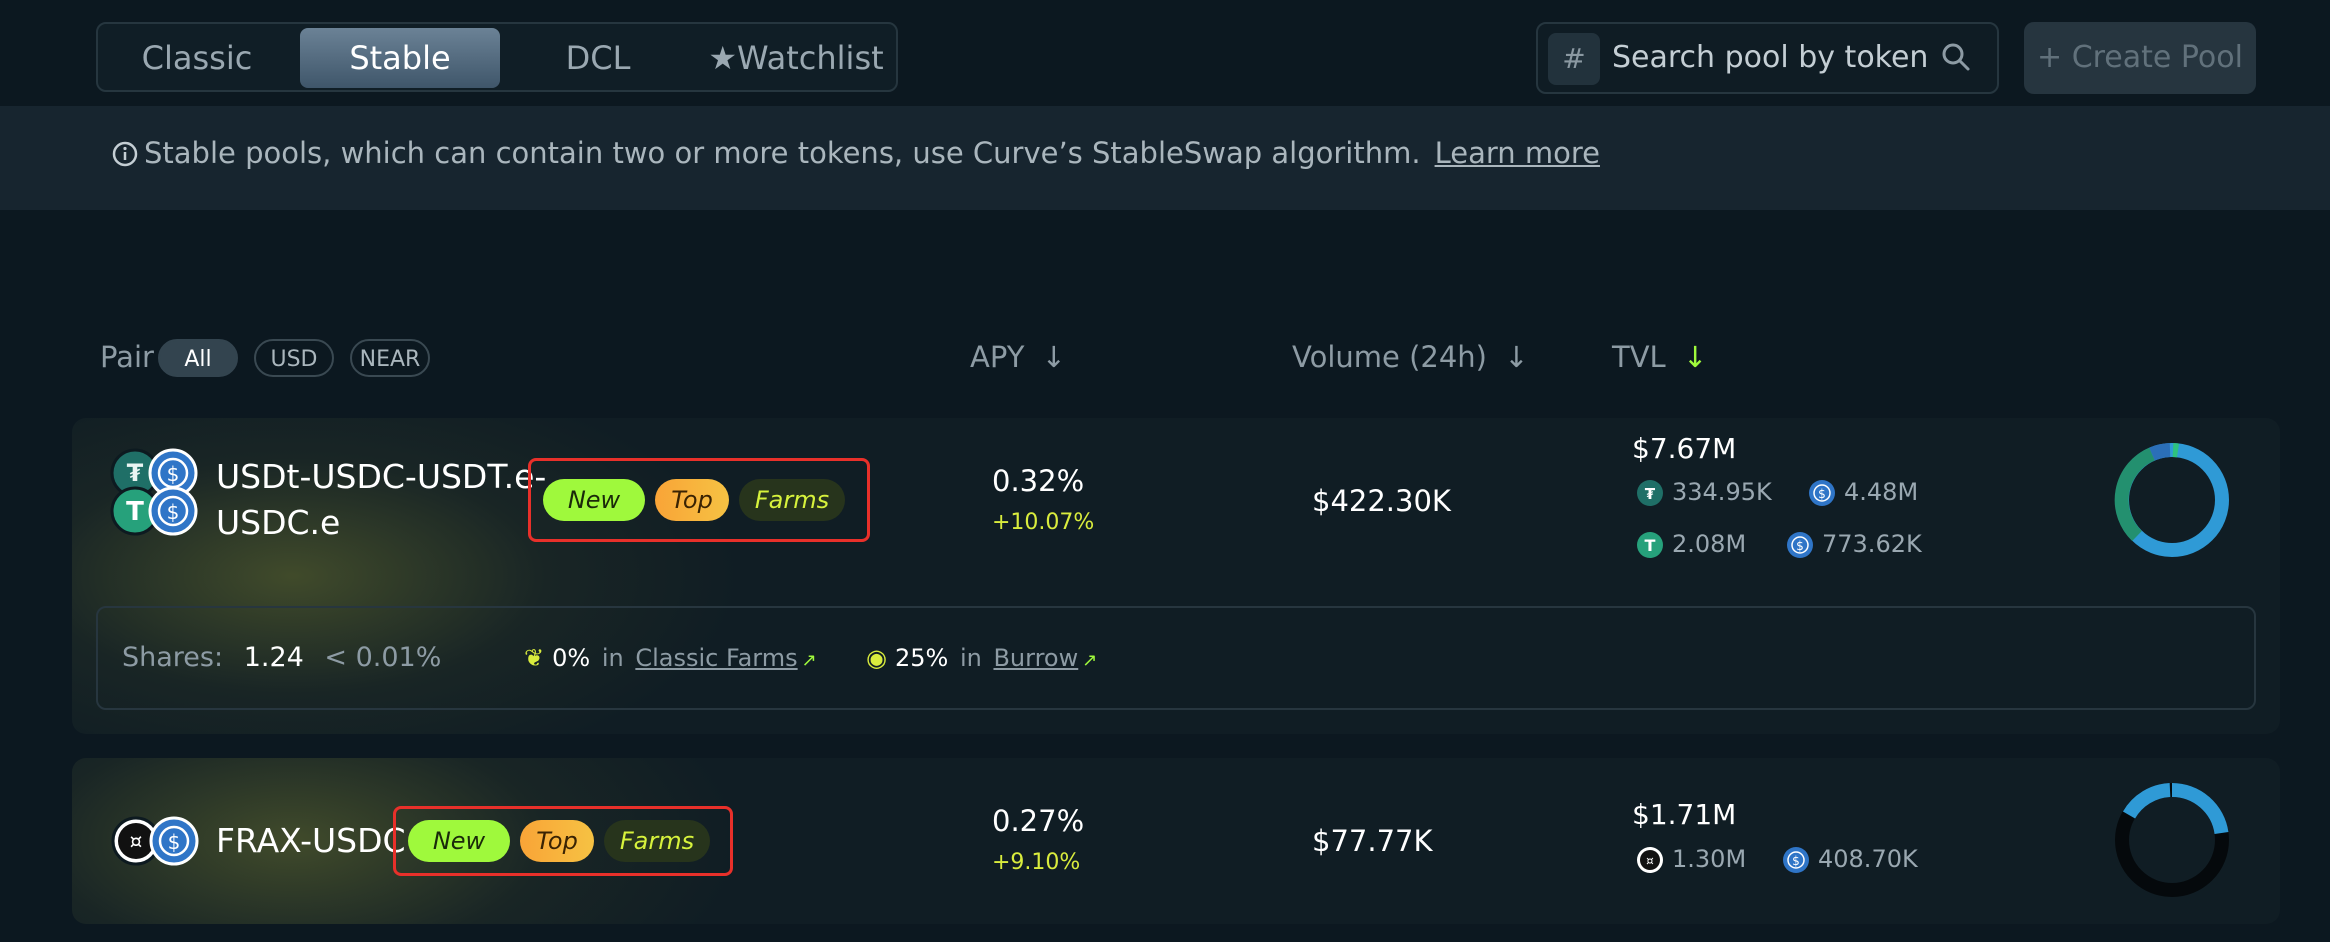 This screenshot has width=2330, height=942. I want to click on tvl-value: $7.67M, so click(1684, 448).